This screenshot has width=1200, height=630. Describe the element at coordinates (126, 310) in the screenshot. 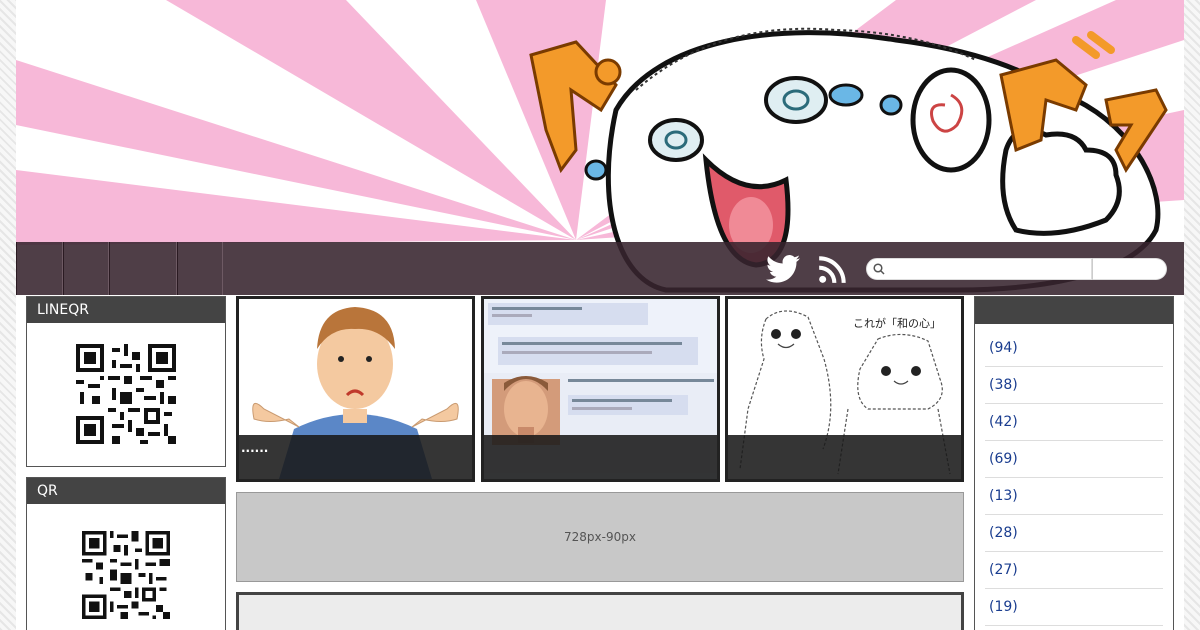

I see `widget-title: LINEQR` at that location.